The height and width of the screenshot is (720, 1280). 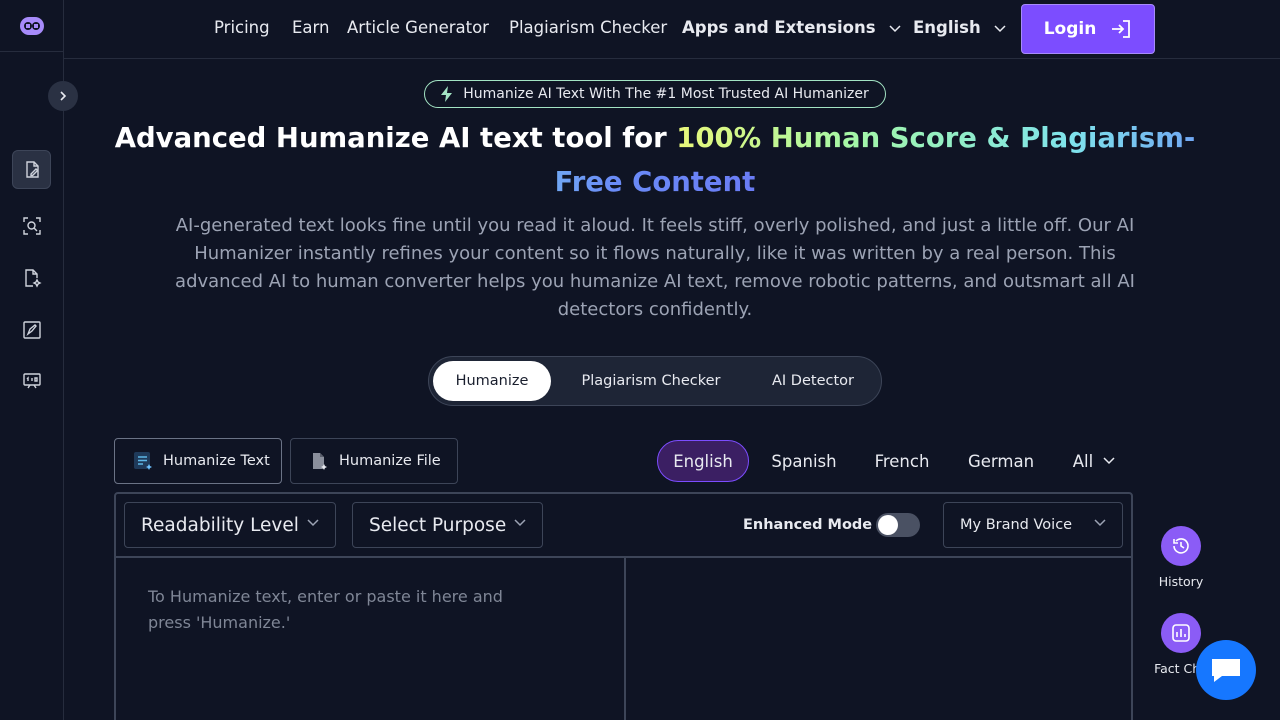 I want to click on sidebar-humanizer, so click(x=31, y=169).